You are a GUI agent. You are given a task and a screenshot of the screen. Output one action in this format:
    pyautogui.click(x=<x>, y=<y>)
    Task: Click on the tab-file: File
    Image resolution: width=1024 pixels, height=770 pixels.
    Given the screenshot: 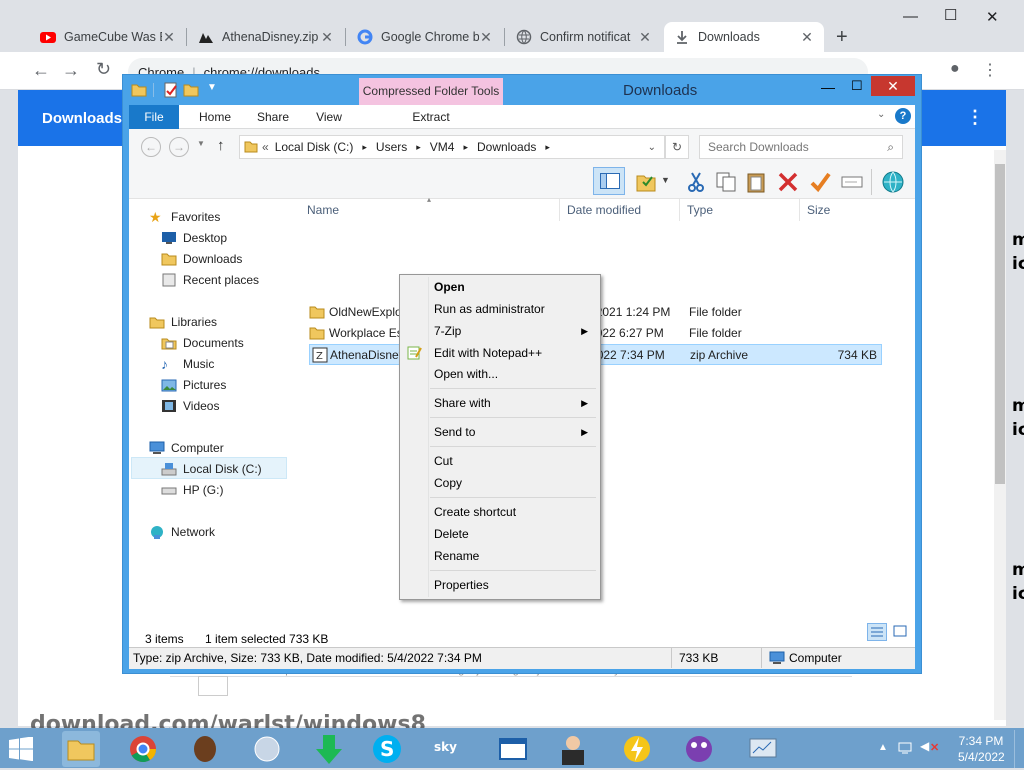 What is the action you would take?
    pyautogui.click(x=154, y=117)
    